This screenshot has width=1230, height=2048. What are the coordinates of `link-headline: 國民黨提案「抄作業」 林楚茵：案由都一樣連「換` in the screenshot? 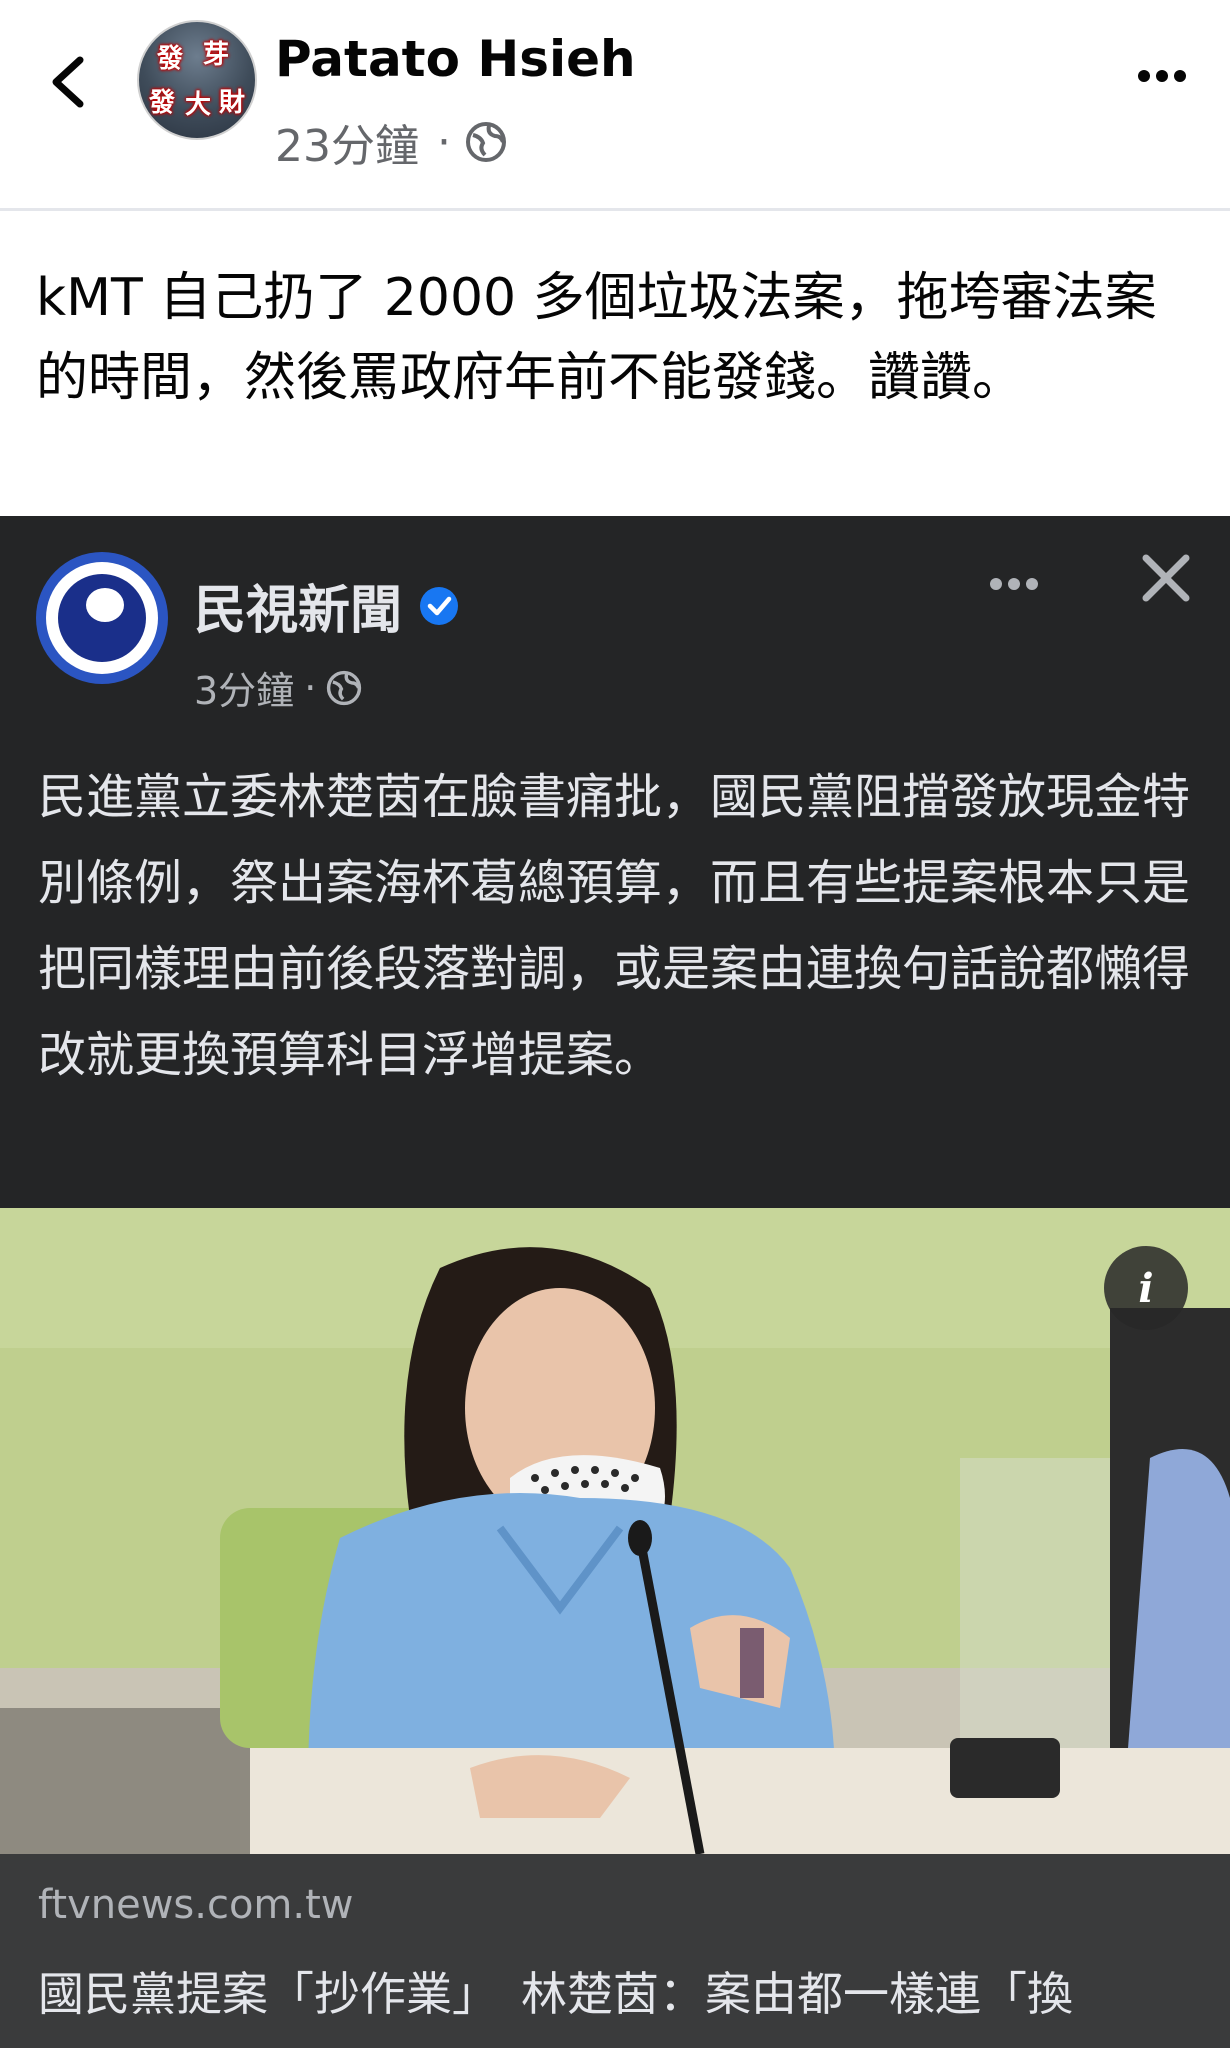 It's located at (628, 1991).